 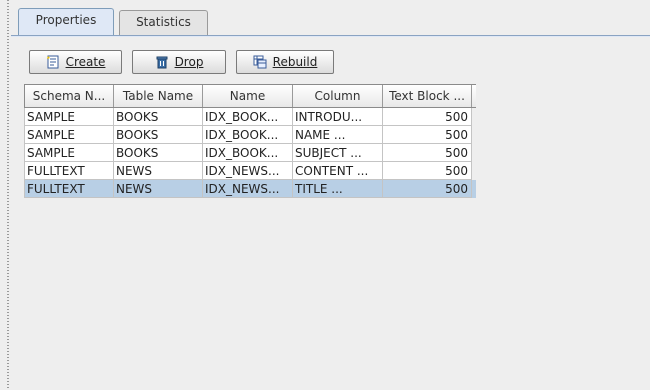 I want to click on new-document-icon, so click(x=53, y=62).